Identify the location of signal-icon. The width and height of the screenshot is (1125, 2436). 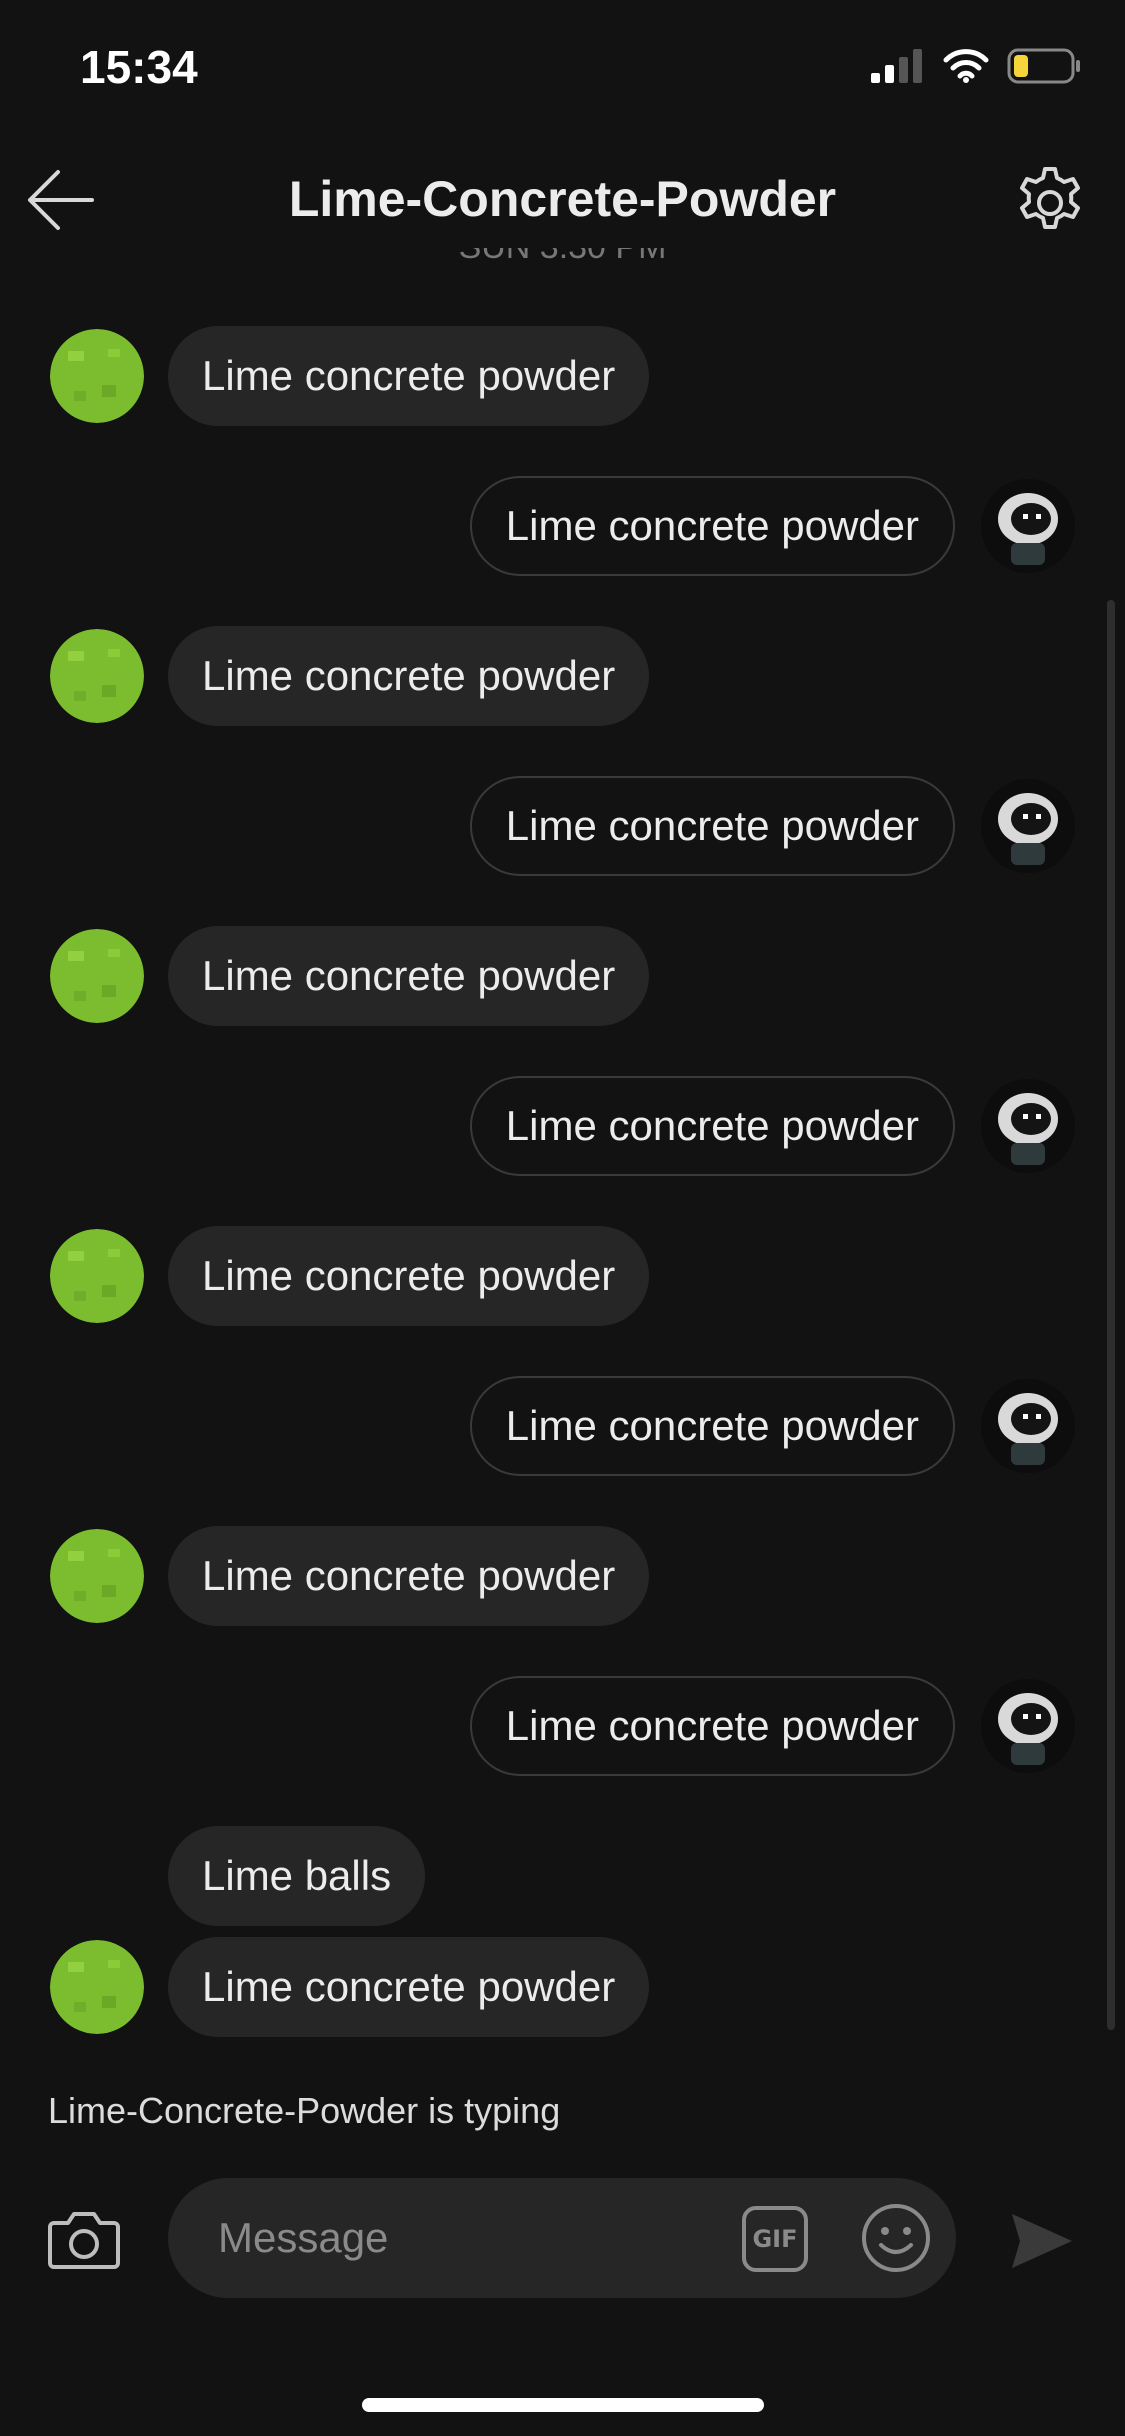
(896, 66).